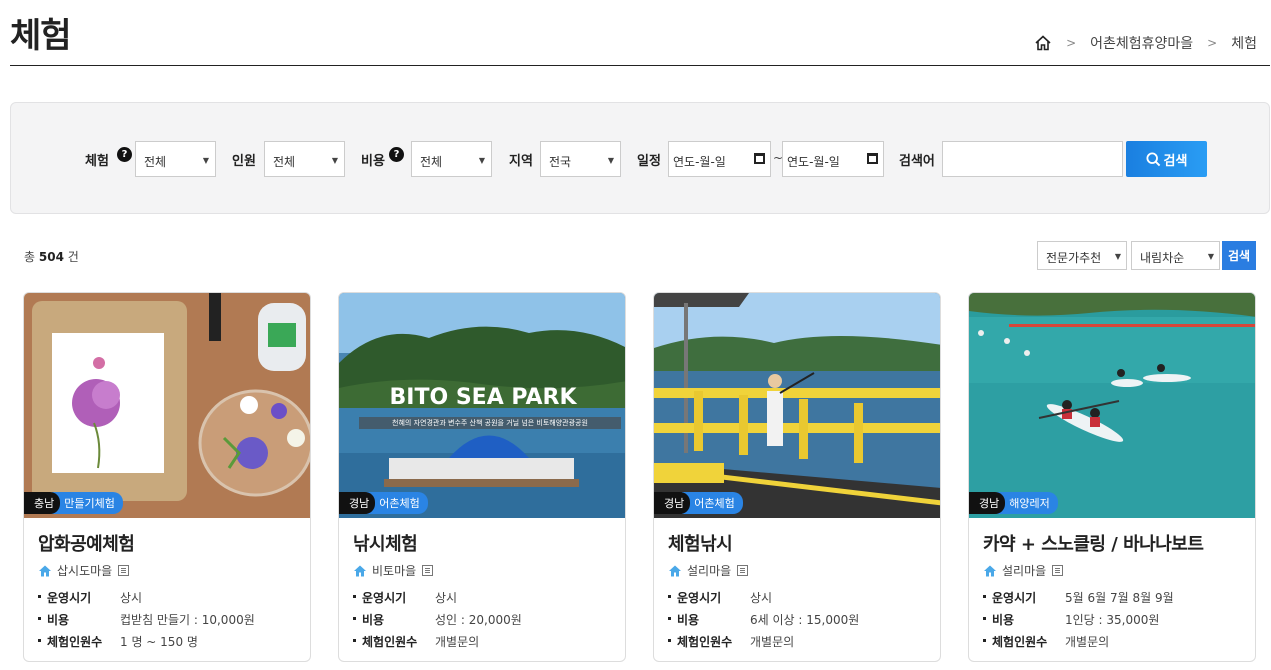 This screenshot has height=670, width=1271. What do you see at coordinates (917, 161) in the screenshot?
I see `keyword-label: 검색어` at bounding box center [917, 161].